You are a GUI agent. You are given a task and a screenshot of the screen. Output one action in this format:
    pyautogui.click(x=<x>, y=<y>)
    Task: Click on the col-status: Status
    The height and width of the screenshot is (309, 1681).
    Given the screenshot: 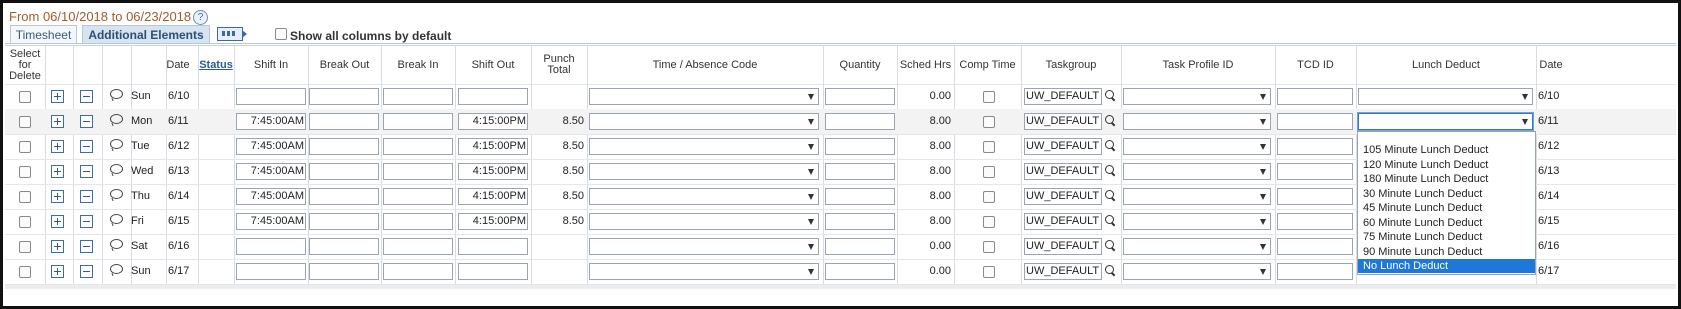 What is the action you would take?
    pyautogui.click(x=216, y=65)
    